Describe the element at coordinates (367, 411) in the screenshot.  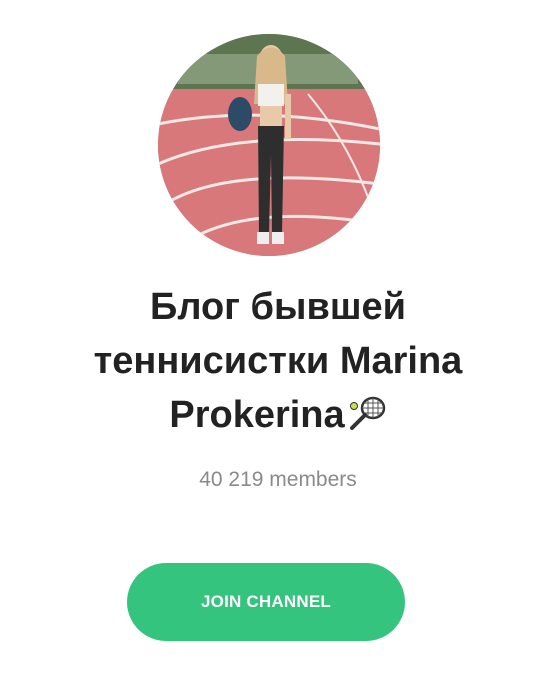
I see `tennis-racket-icon` at that location.